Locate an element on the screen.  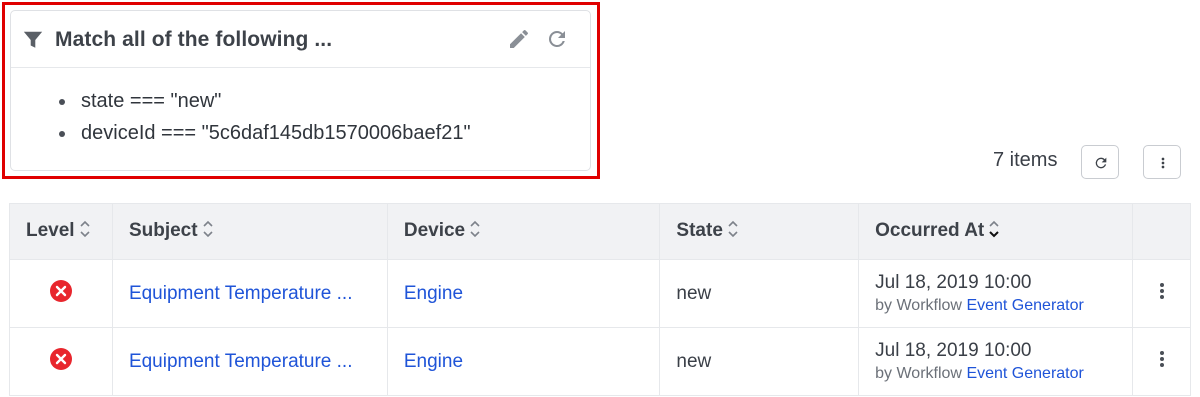
filter-condition: deviceId === "5c6daf145db1570006baef21" is located at coordinates (263, 133).